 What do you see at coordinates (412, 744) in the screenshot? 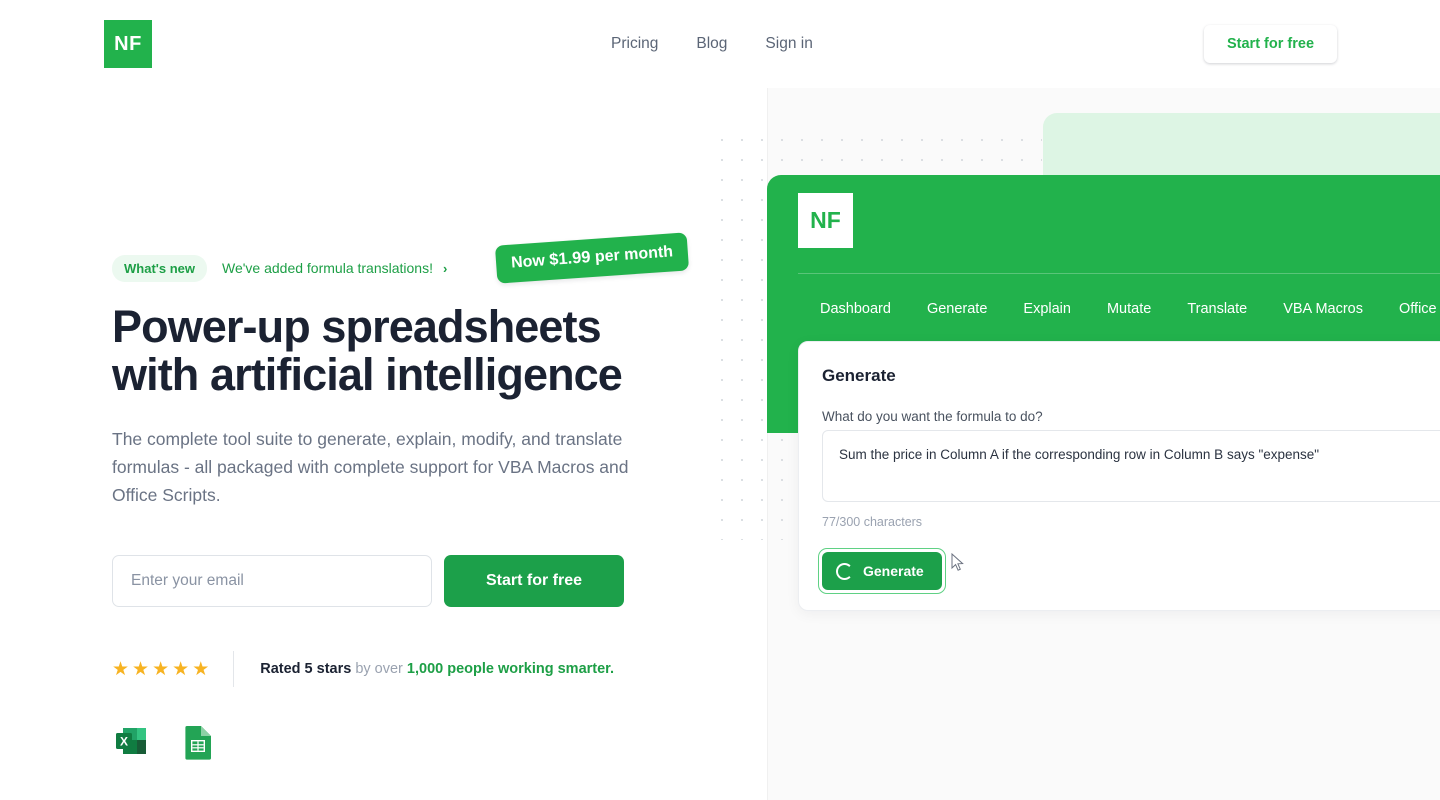
I see `integration-icons: X` at bounding box center [412, 744].